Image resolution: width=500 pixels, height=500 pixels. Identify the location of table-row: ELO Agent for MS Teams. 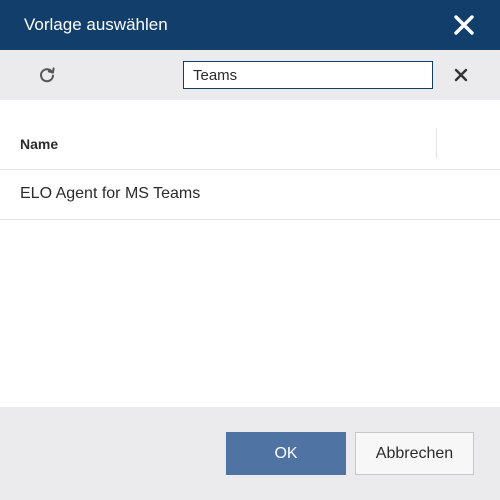
(250, 195).